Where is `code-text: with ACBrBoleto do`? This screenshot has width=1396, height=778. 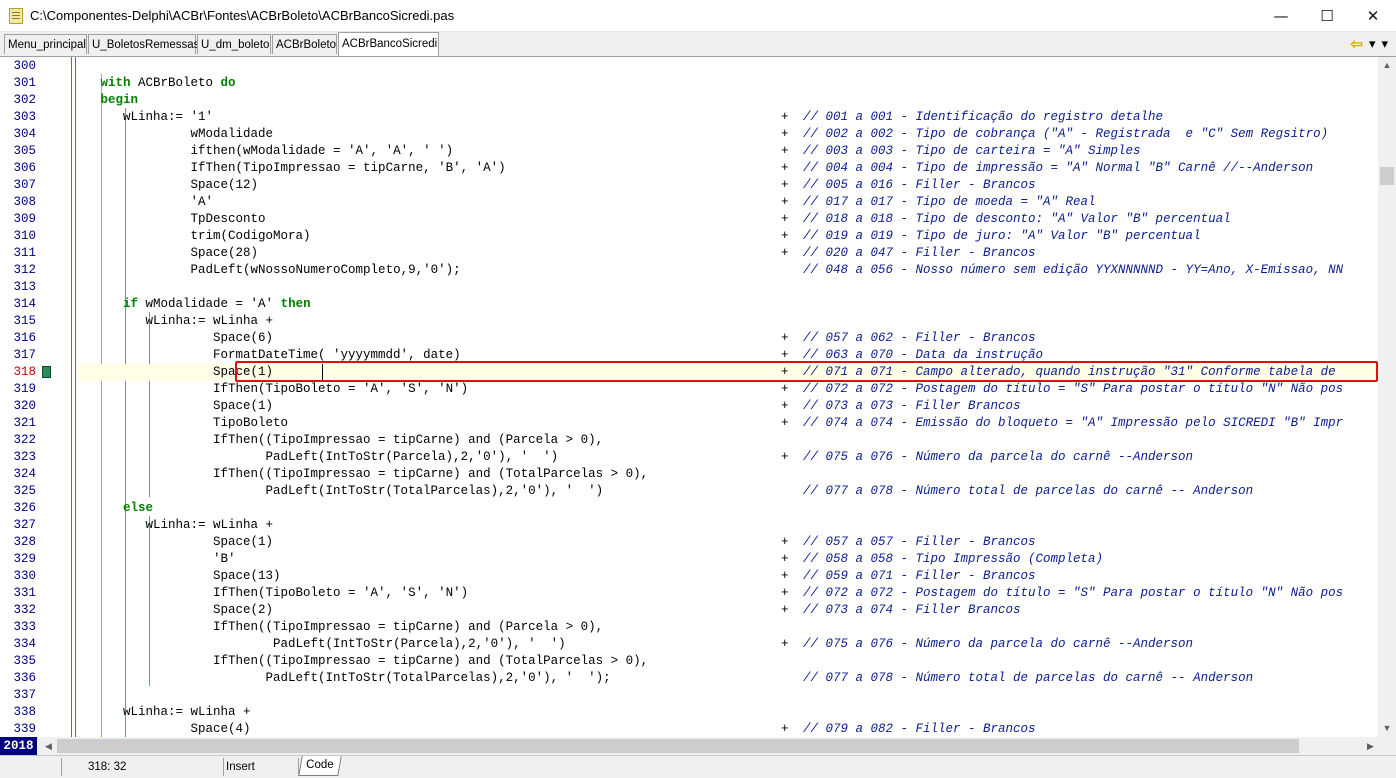 code-text: with ACBrBoleto do is located at coordinates (157, 83).